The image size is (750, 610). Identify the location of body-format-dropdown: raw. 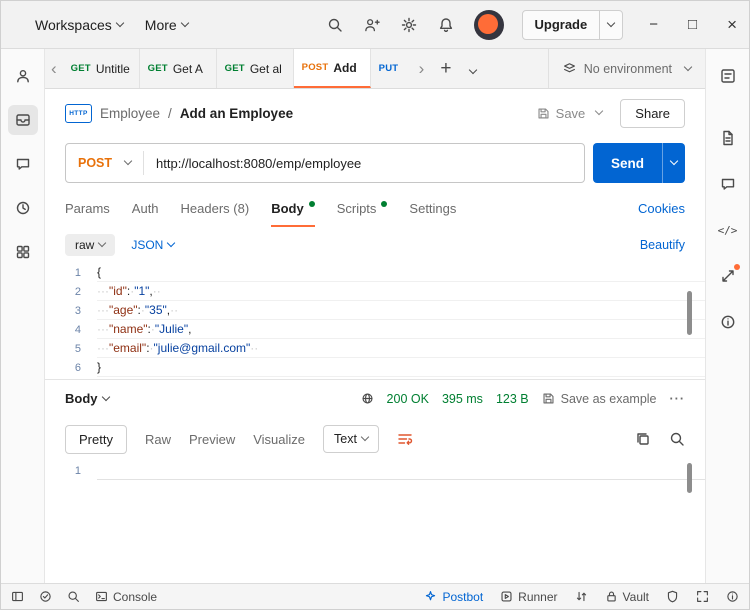
(90, 245).